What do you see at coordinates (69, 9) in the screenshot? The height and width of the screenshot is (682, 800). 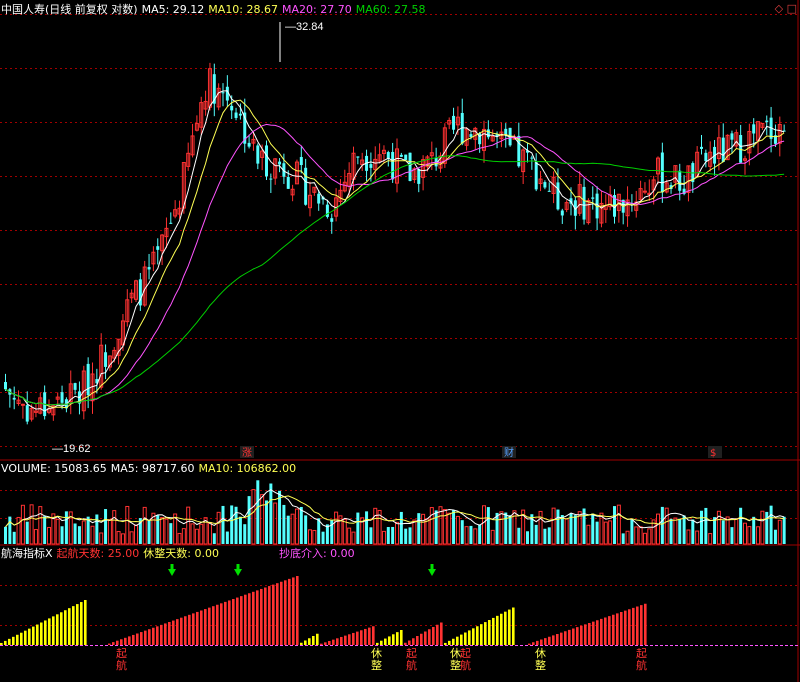 I see `stock-title: 中国人寿(日线 前复权 对数)` at bounding box center [69, 9].